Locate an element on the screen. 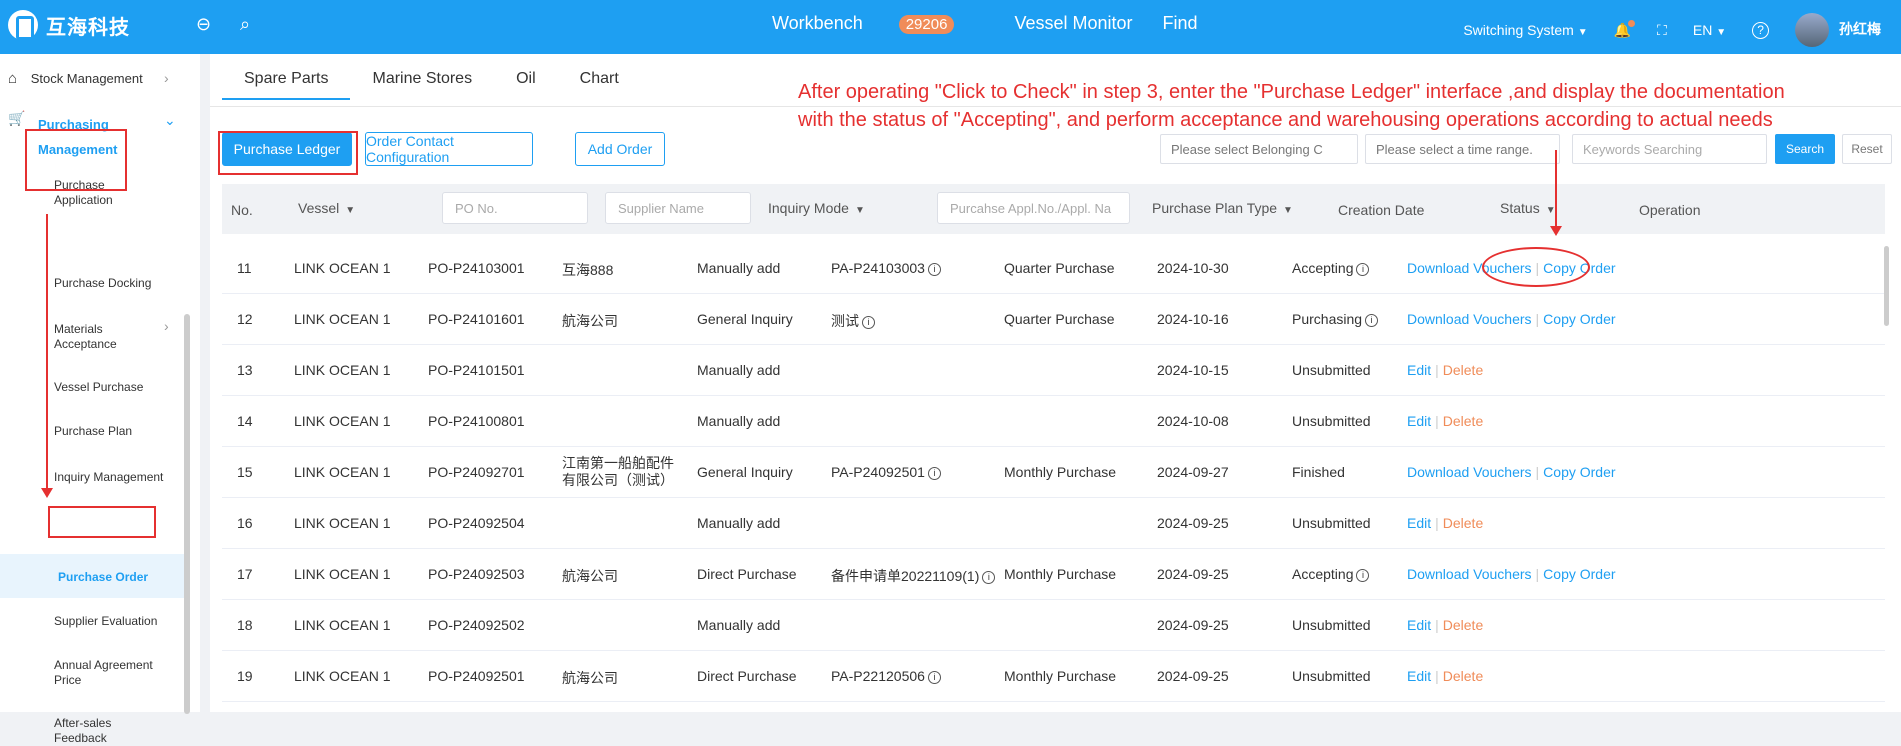 The height and width of the screenshot is (746, 1901). purchase-appl-filter: Purcahse Appl.No./Appl. Na is located at coordinates (1033, 208).